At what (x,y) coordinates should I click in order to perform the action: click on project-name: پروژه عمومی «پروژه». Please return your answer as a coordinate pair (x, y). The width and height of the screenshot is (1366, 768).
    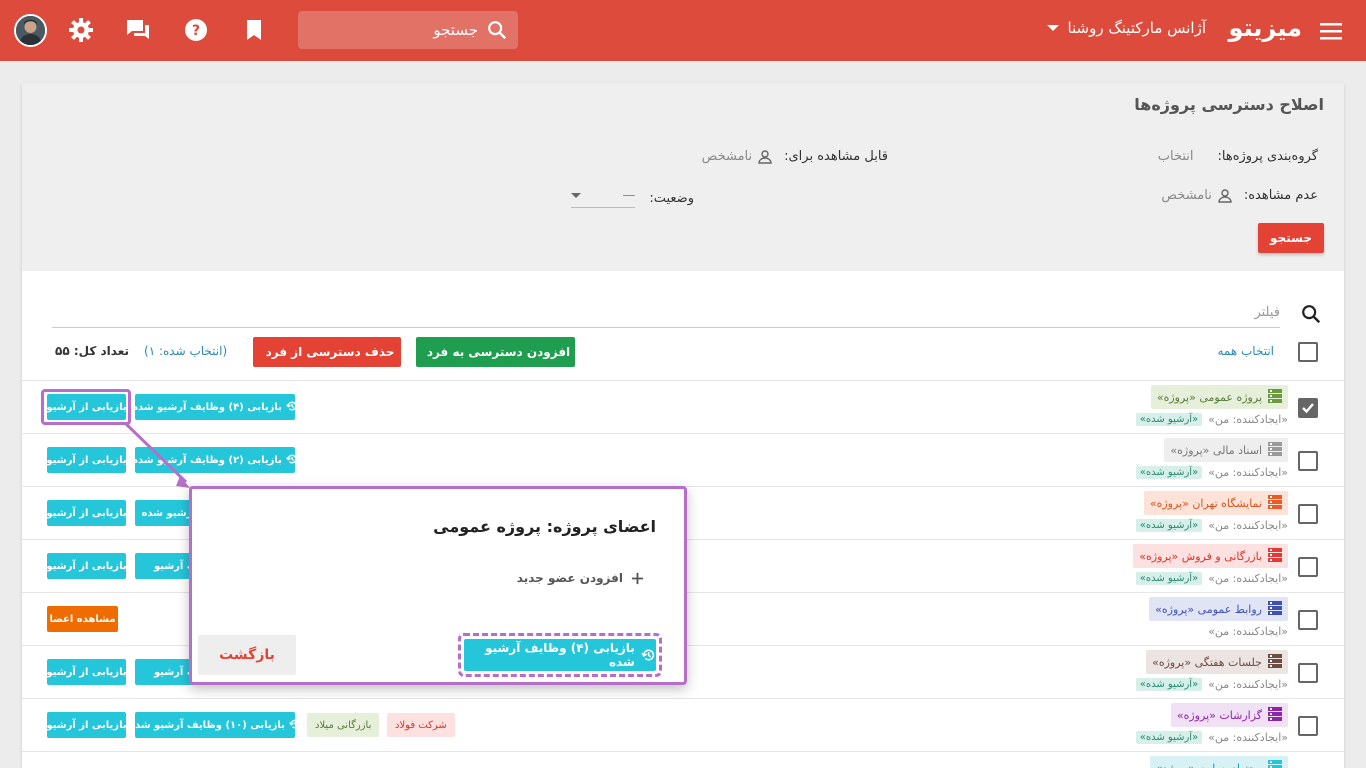
    Looking at the image, I should click on (1219, 397).